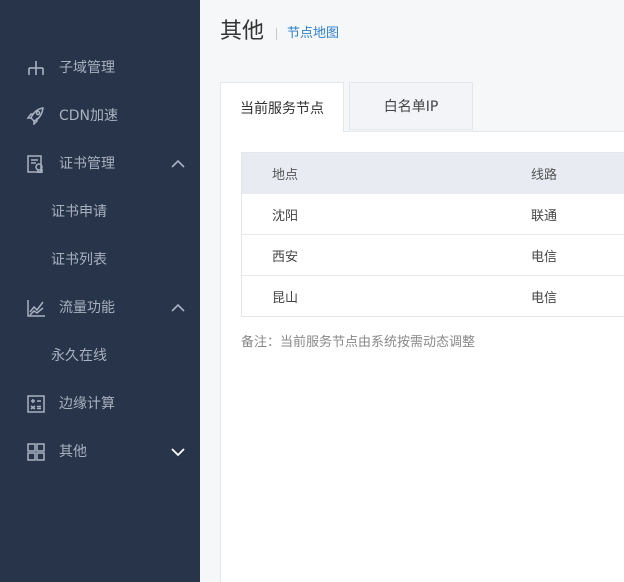 This screenshot has height=582, width=624. What do you see at coordinates (358, 342) in the screenshot?
I see `footnote: 备注：当前服务节点由系统按需动态调整` at bounding box center [358, 342].